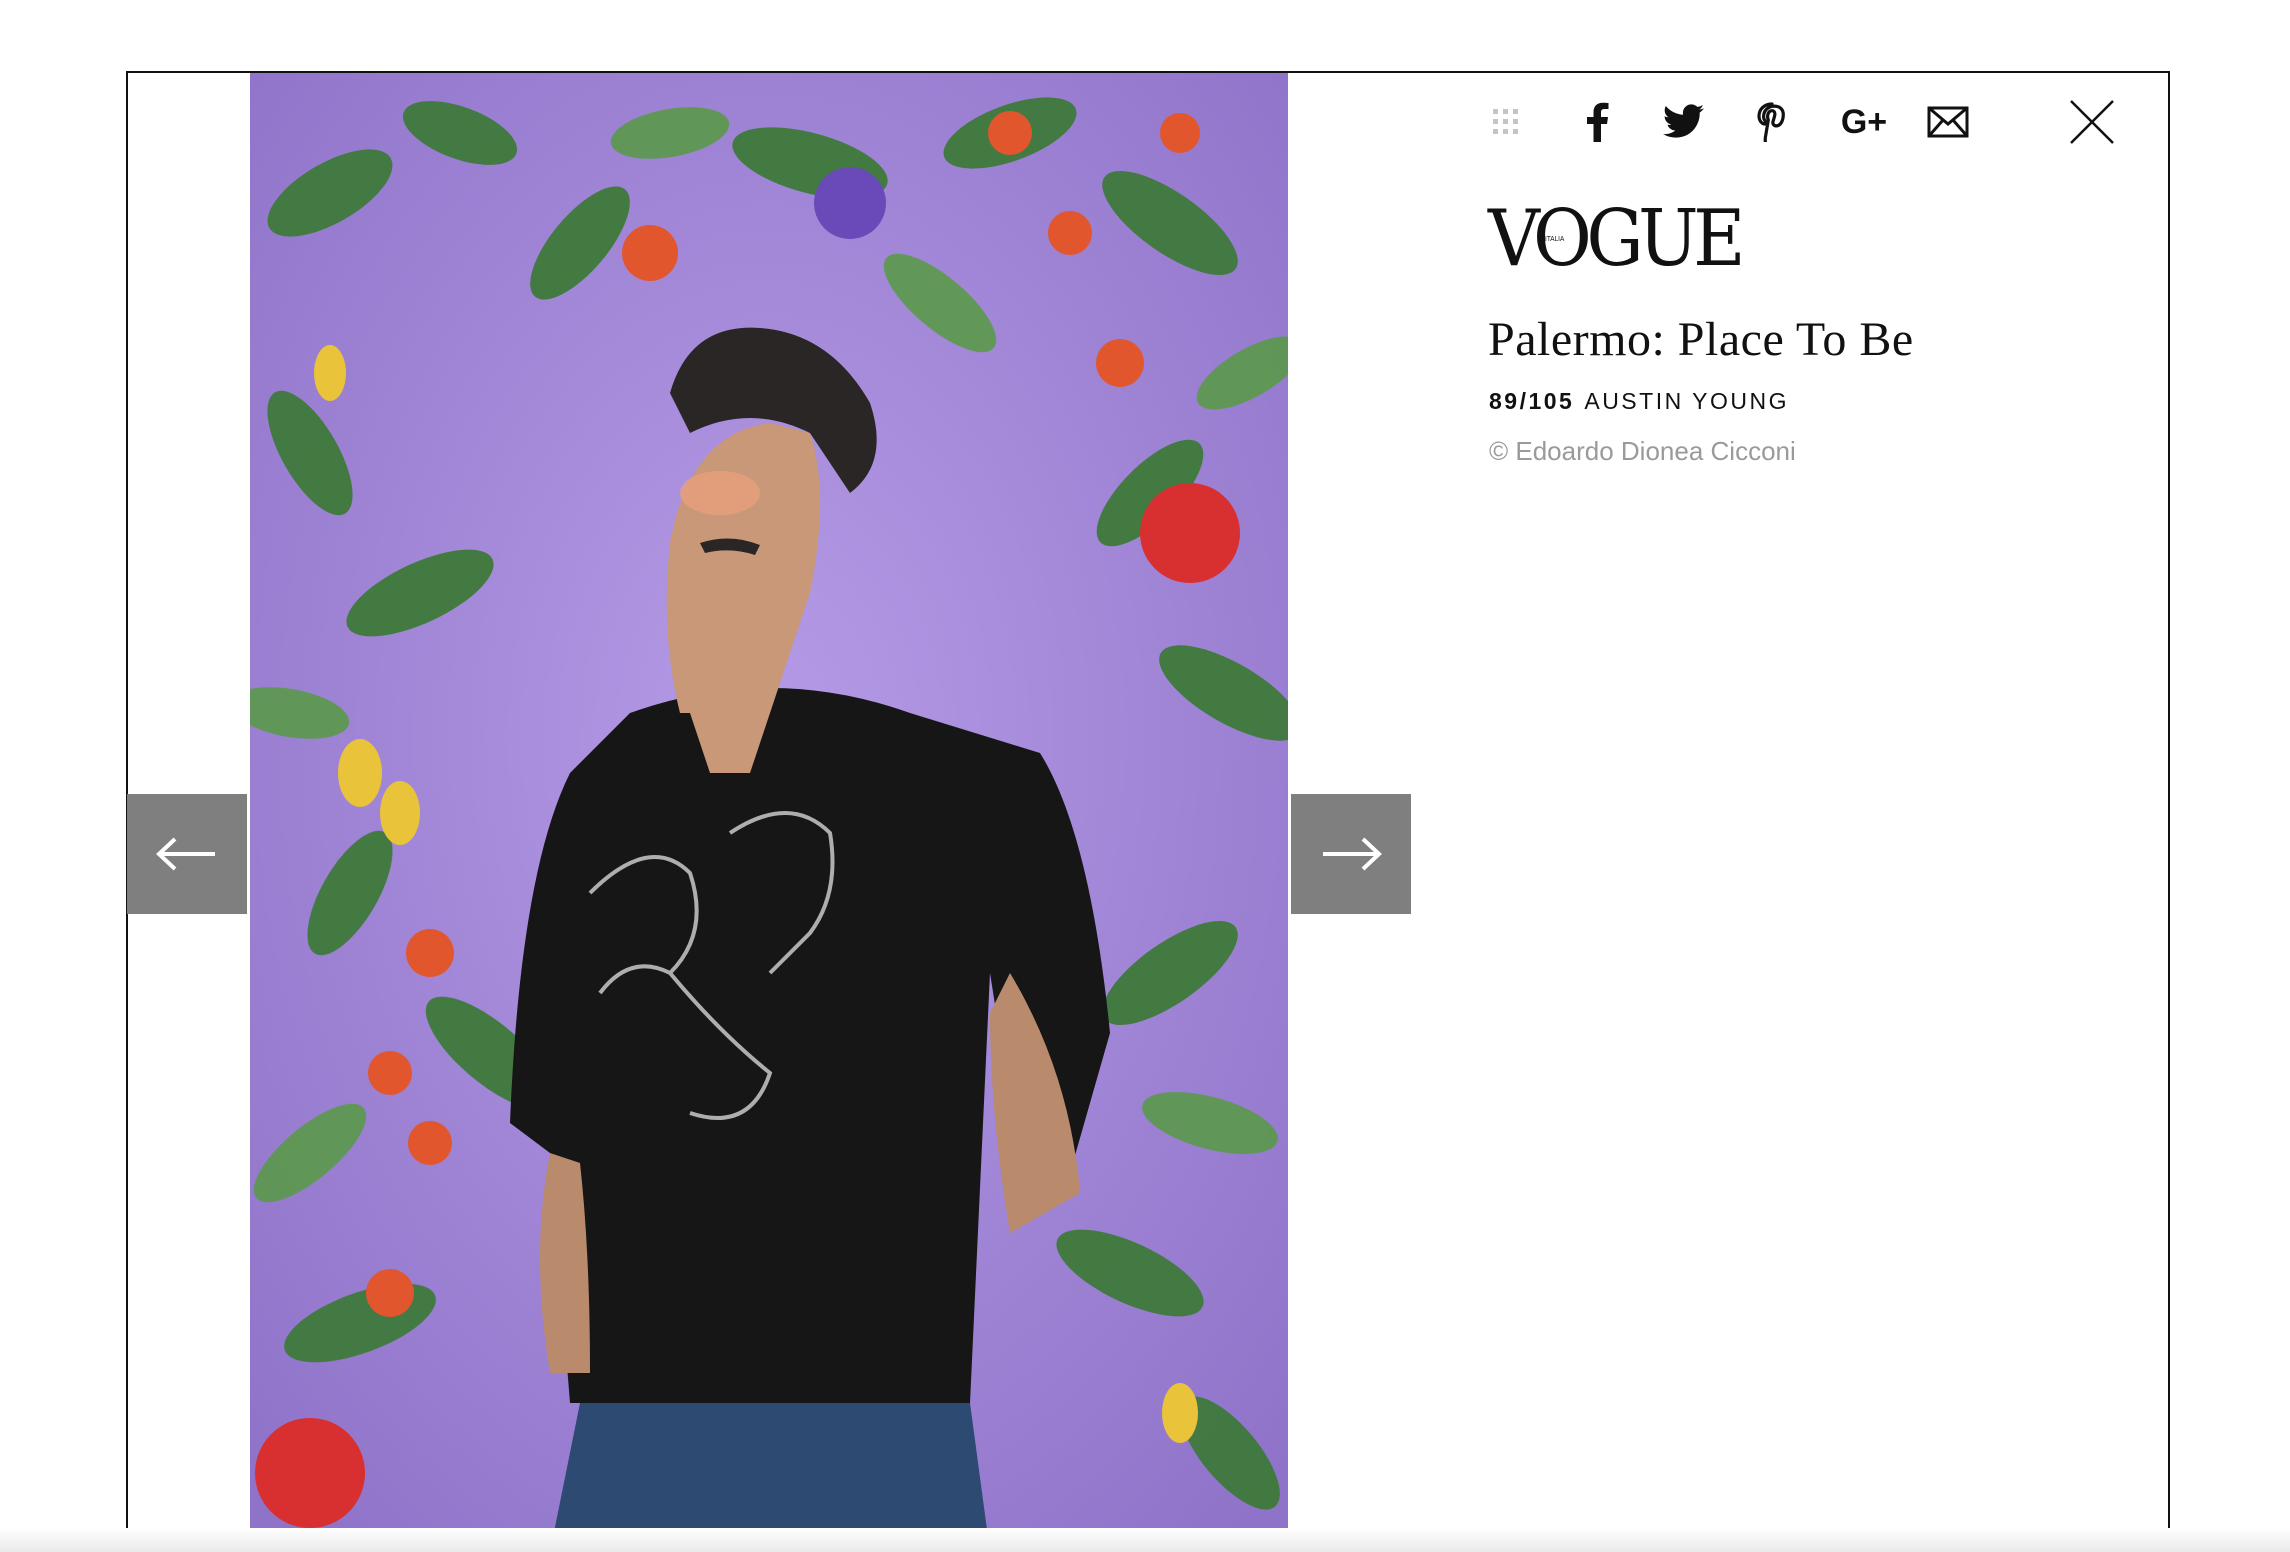 Image resolution: width=2290 pixels, height=1552 pixels. I want to click on email-share-button, so click(1948, 122).